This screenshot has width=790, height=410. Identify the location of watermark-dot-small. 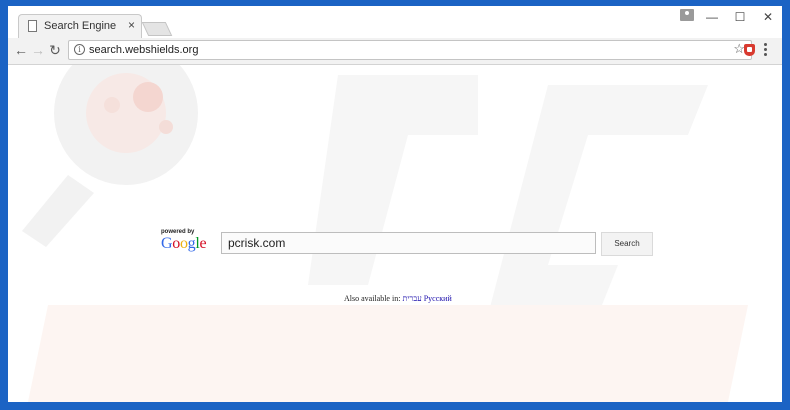
(112, 105).